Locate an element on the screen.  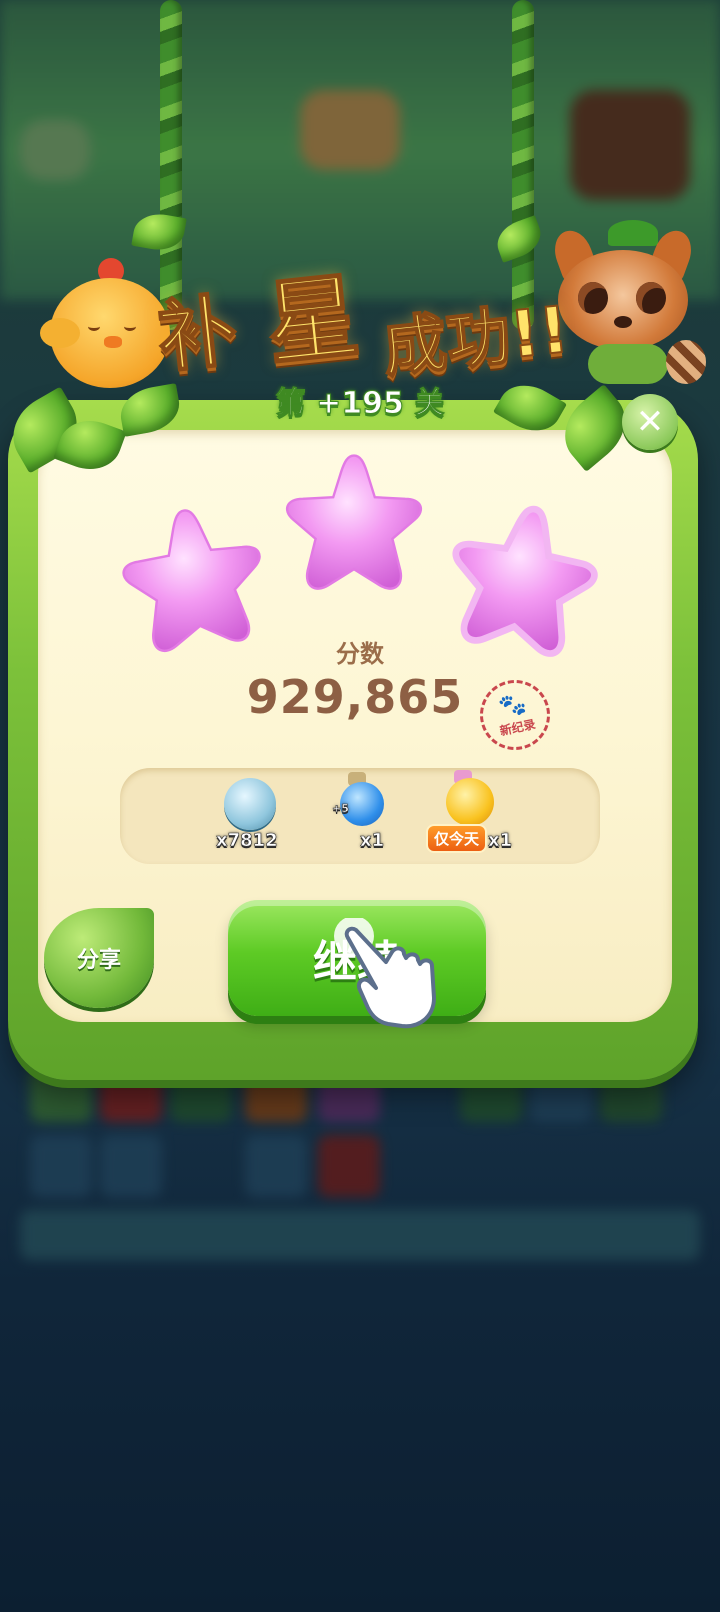
reward-gold-potion: 仅今天 x1 is located at coordinates (483, 816).